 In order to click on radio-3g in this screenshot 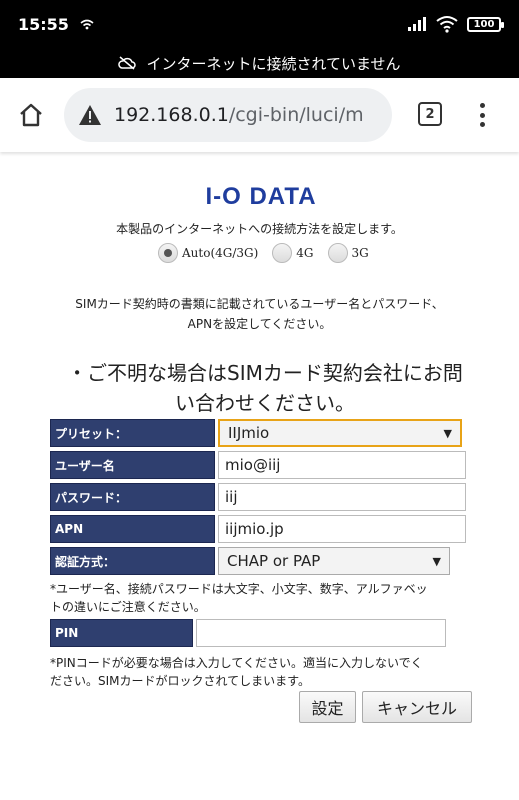, I will do `click(337, 253)`.